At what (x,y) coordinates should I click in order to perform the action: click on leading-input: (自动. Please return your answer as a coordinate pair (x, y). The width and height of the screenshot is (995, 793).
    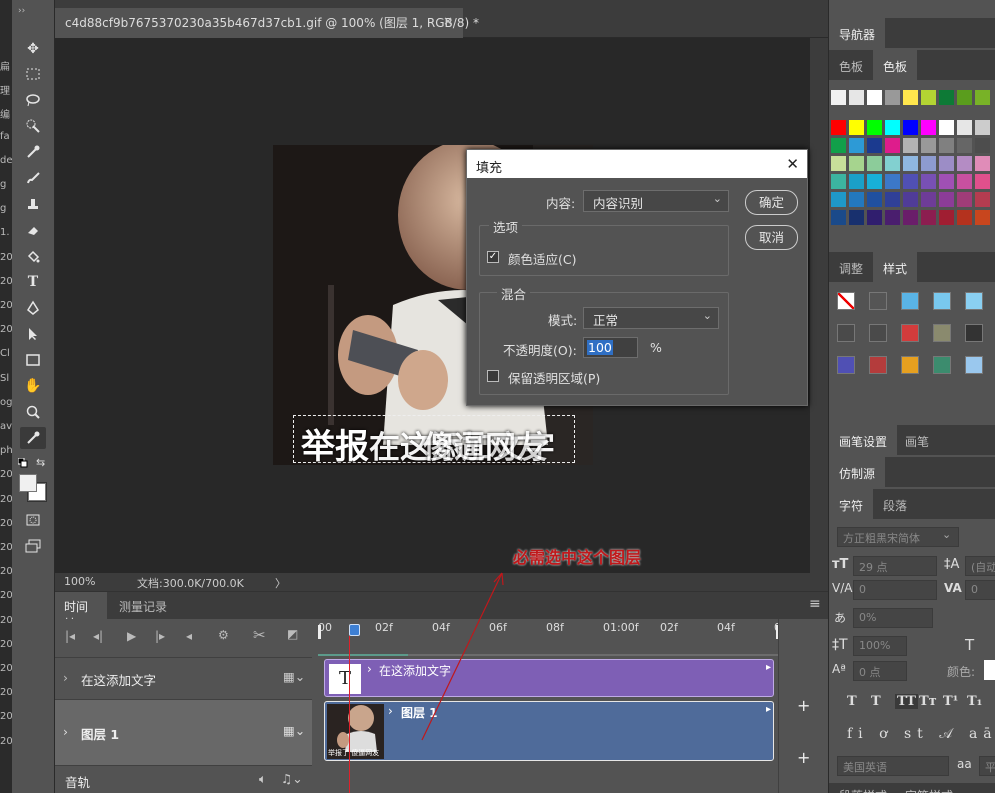
    Looking at the image, I should click on (980, 566).